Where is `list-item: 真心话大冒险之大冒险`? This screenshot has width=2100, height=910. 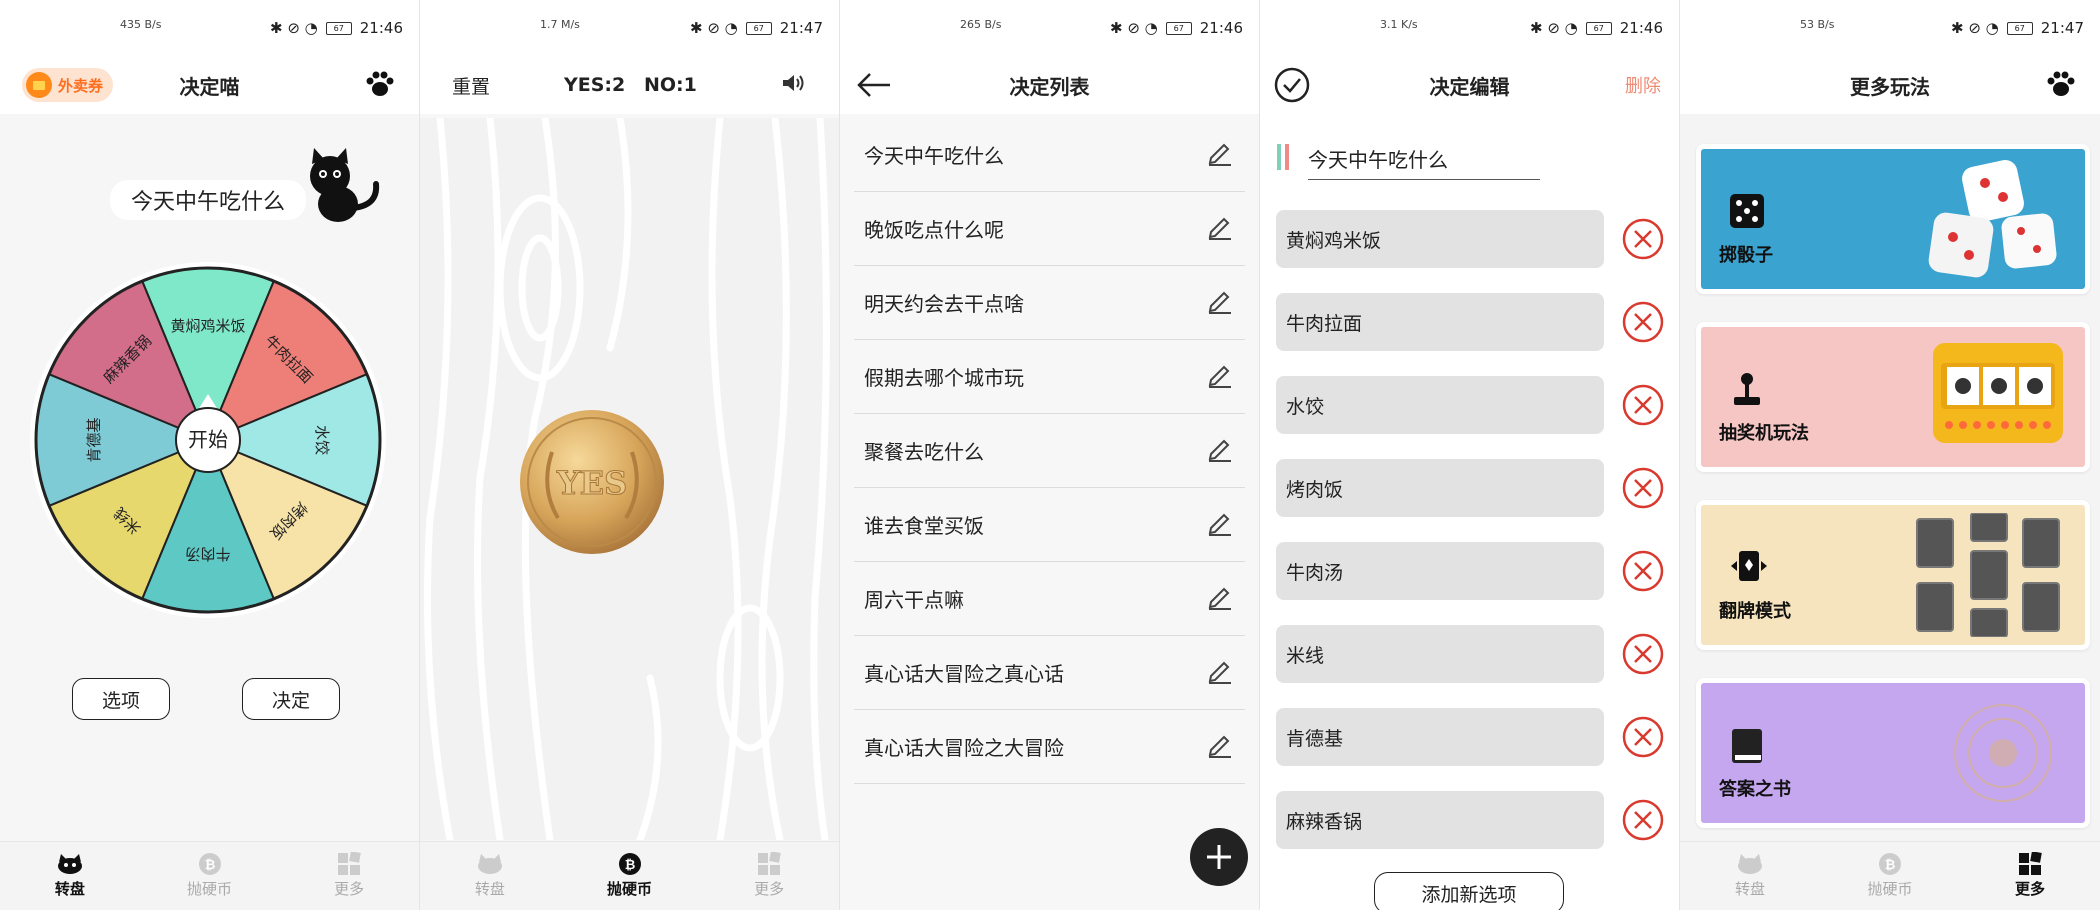 list-item: 真心话大冒险之大冒险 is located at coordinates (1049, 747).